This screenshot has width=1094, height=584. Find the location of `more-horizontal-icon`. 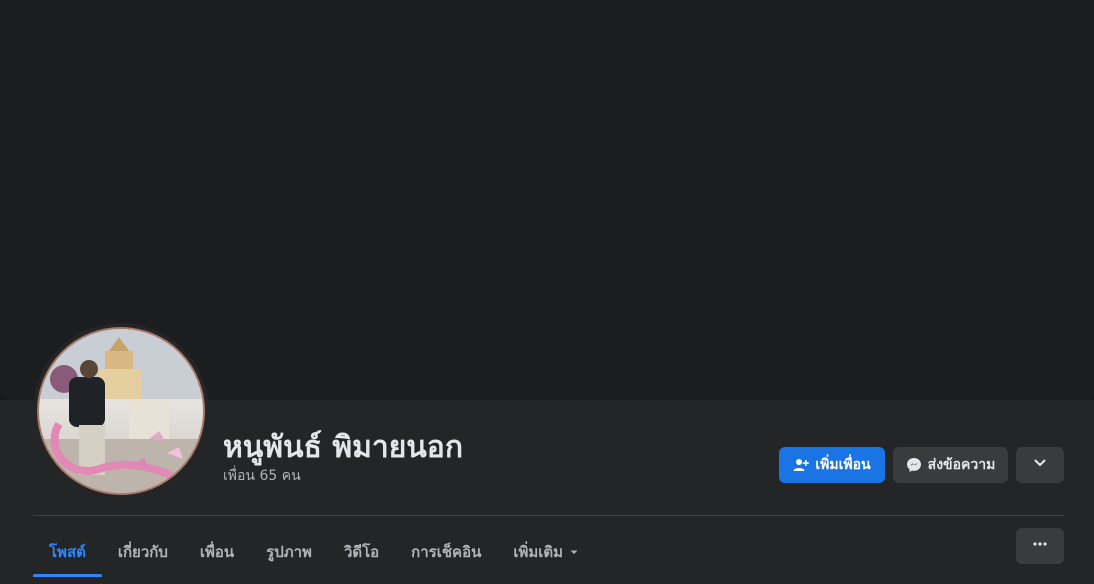

more-horizontal-icon is located at coordinates (1040, 546).